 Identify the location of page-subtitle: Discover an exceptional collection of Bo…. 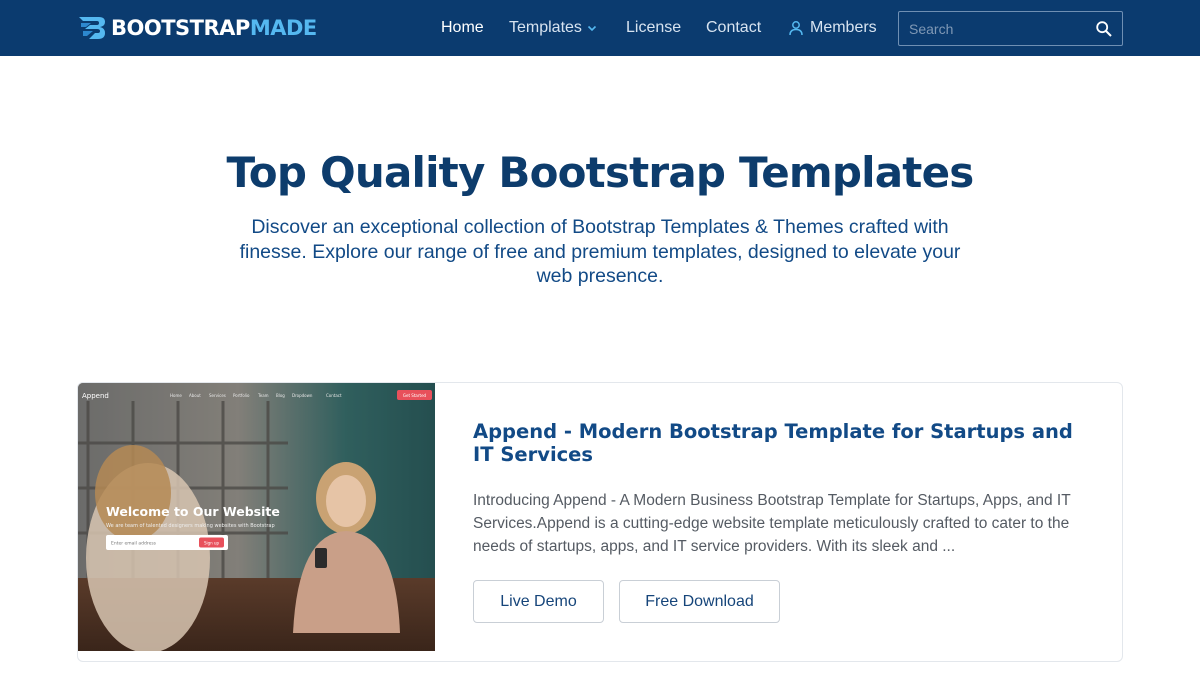
(600, 251).